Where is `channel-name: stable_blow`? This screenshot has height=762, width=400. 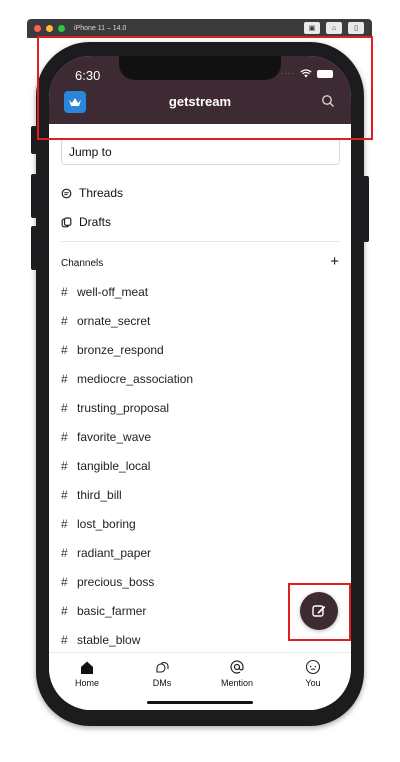
channel-name: stable_blow is located at coordinates (109, 640).